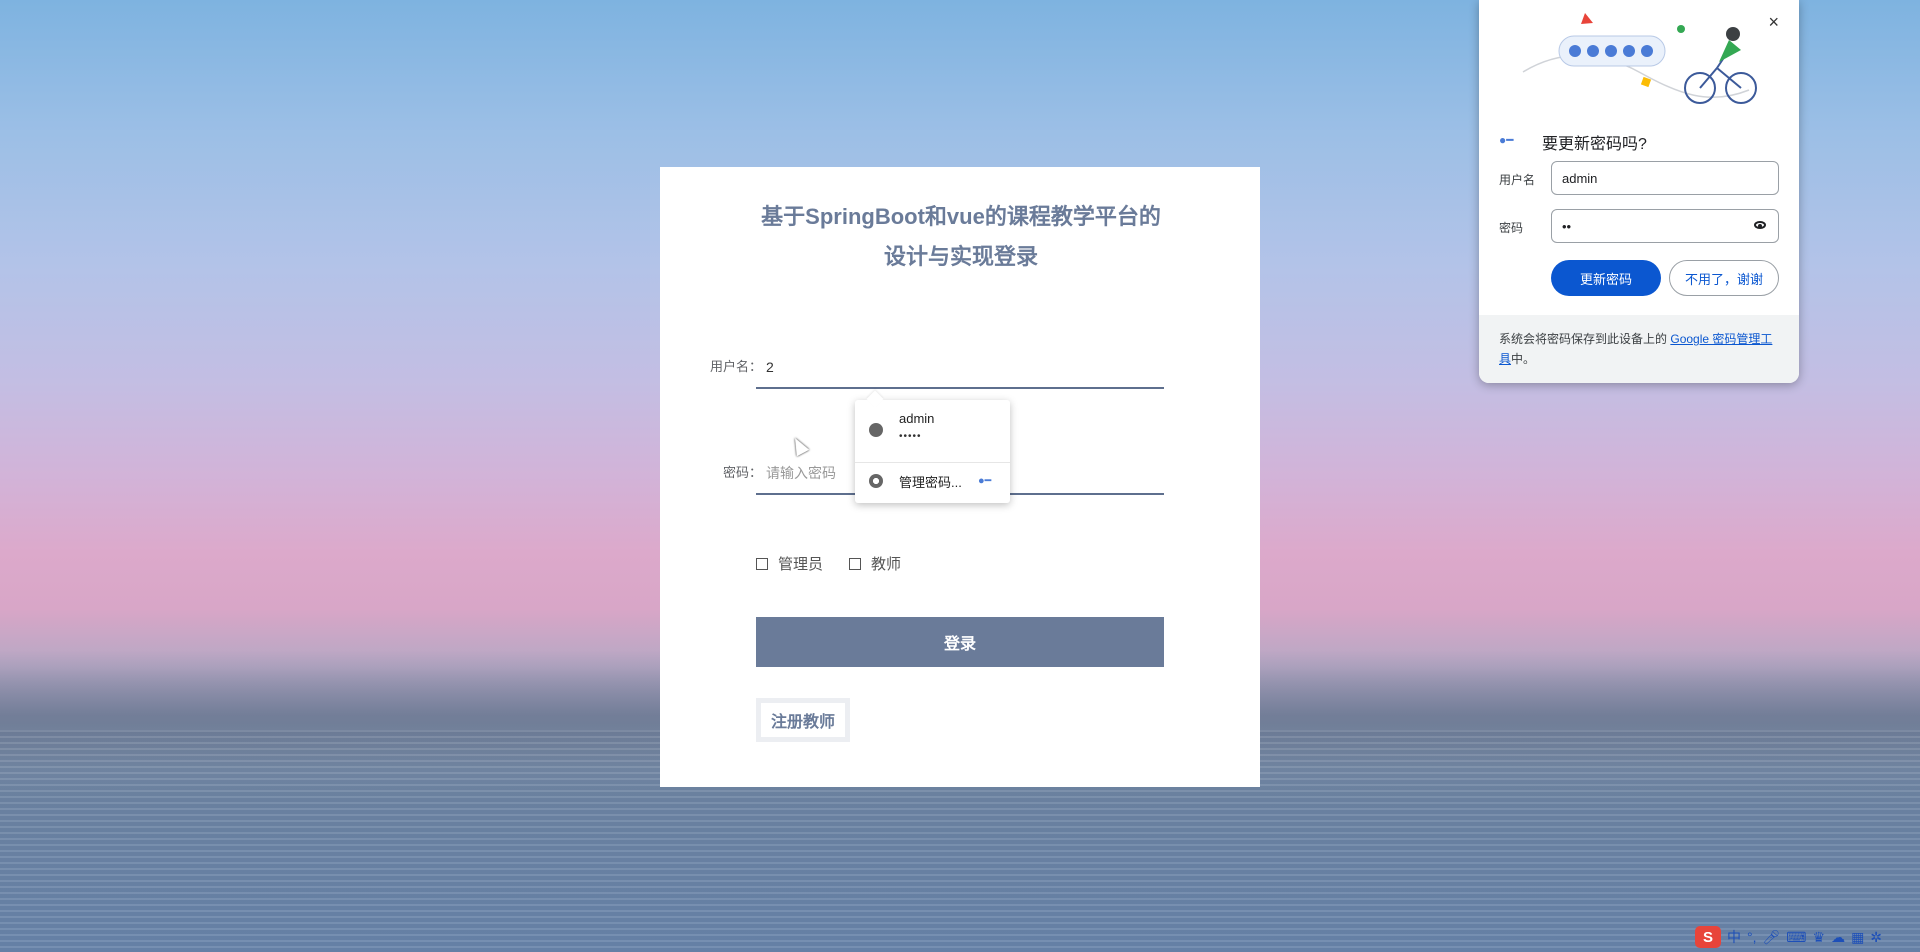  What do you see at coordinates (742, 472) in the screenshot?
I see `password-label: 密码：` at bounding box center [742, 472].